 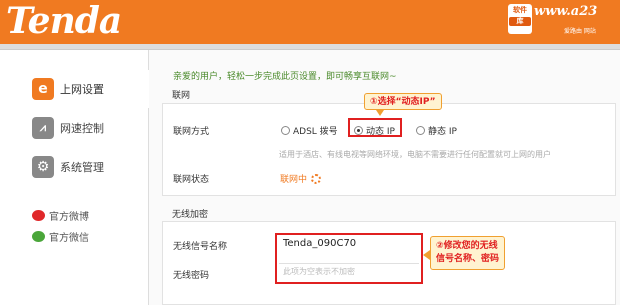 What do you see at coordinates (64, 21) in the screenshot?
I see `tenda-logo: Tenda` at bounding box center [64, 21].